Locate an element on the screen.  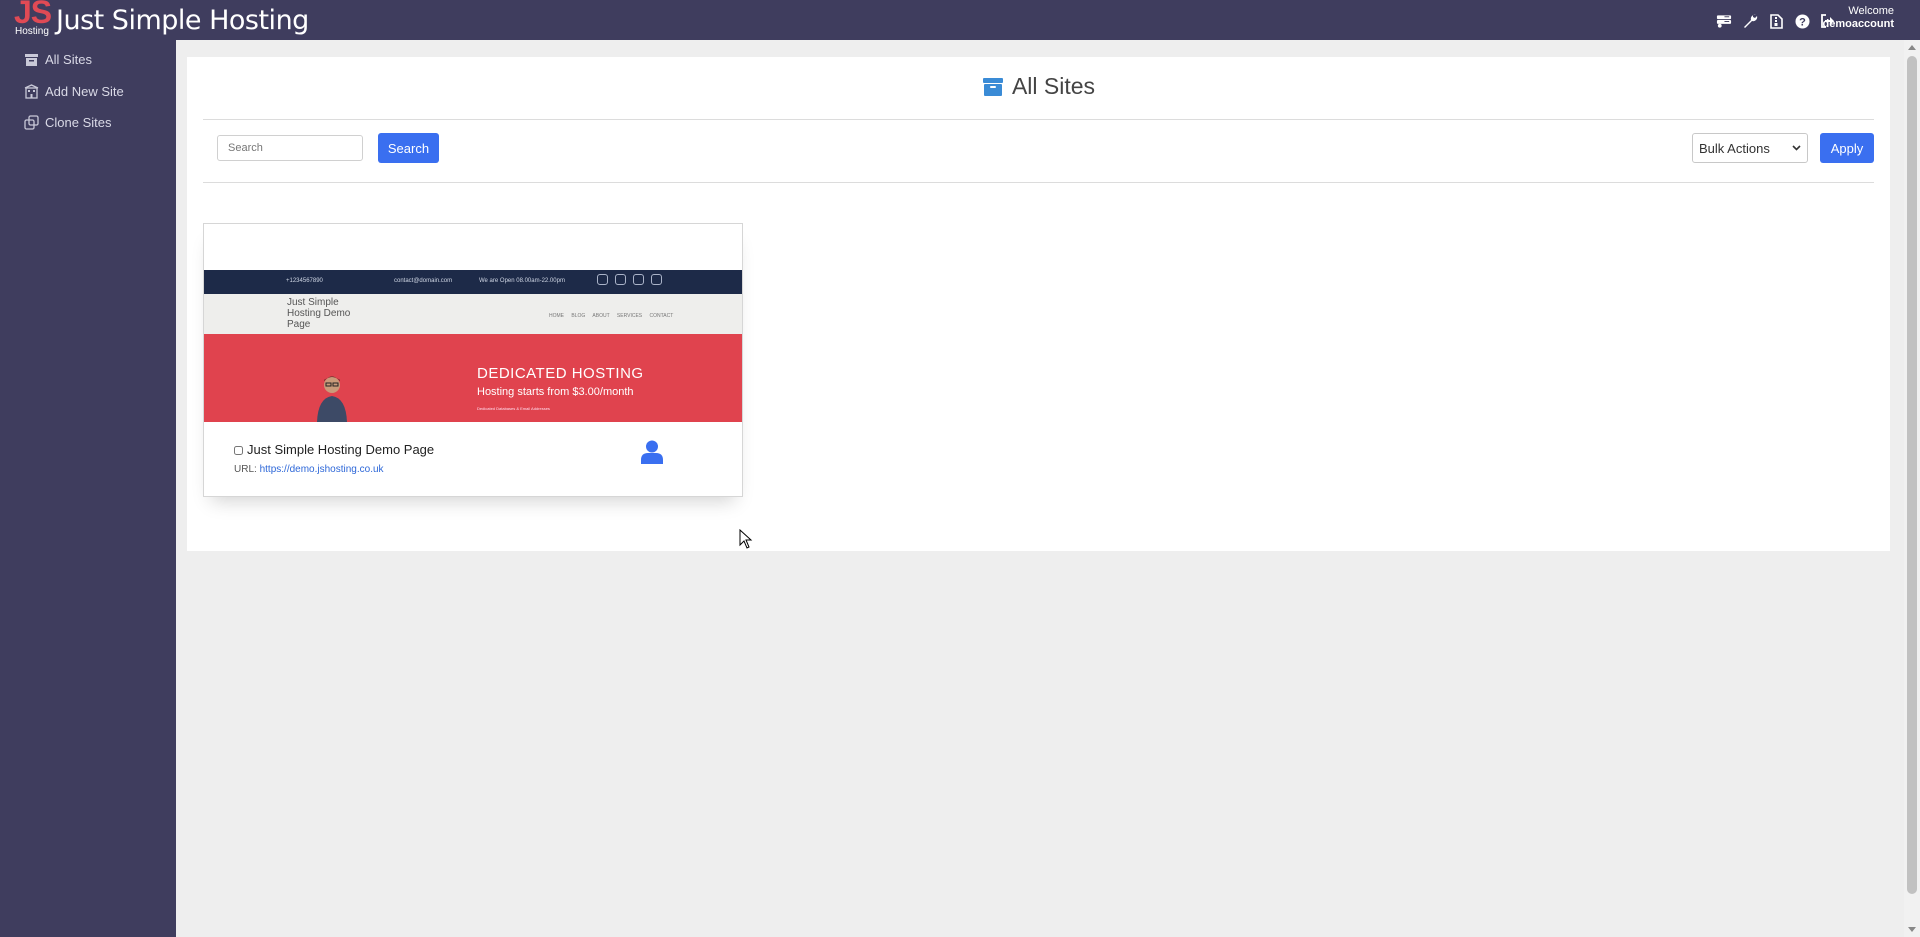
chevron-down-icon is located at coordinates (1796, 148).